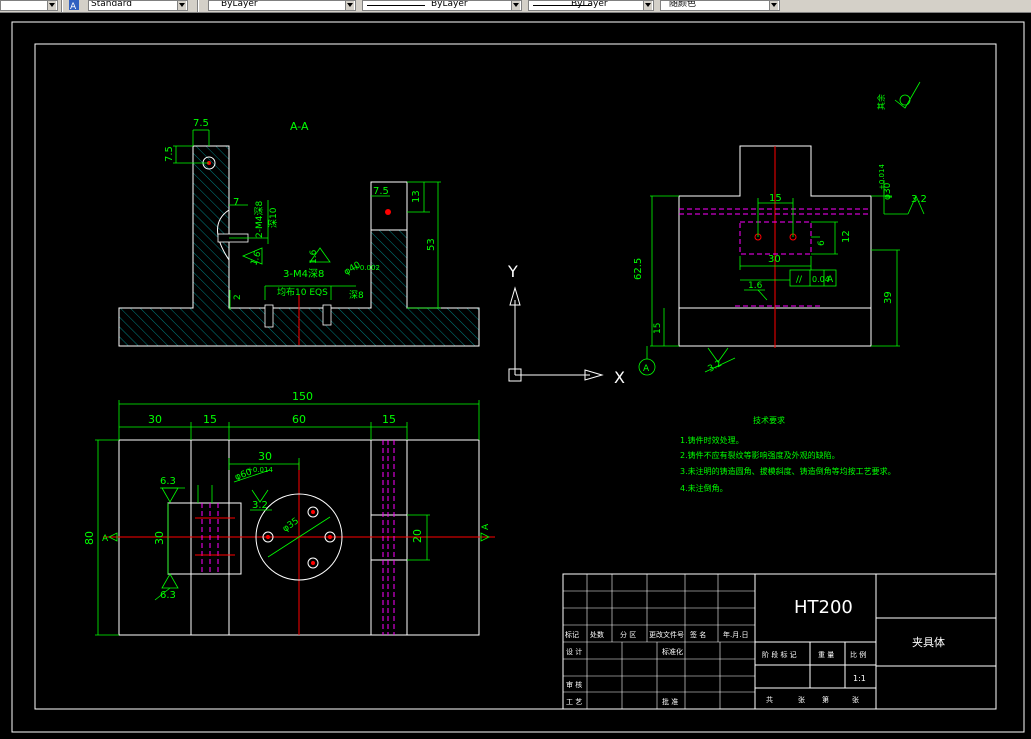  I want to click on layer-value: ByLayer, so click(239, 4).